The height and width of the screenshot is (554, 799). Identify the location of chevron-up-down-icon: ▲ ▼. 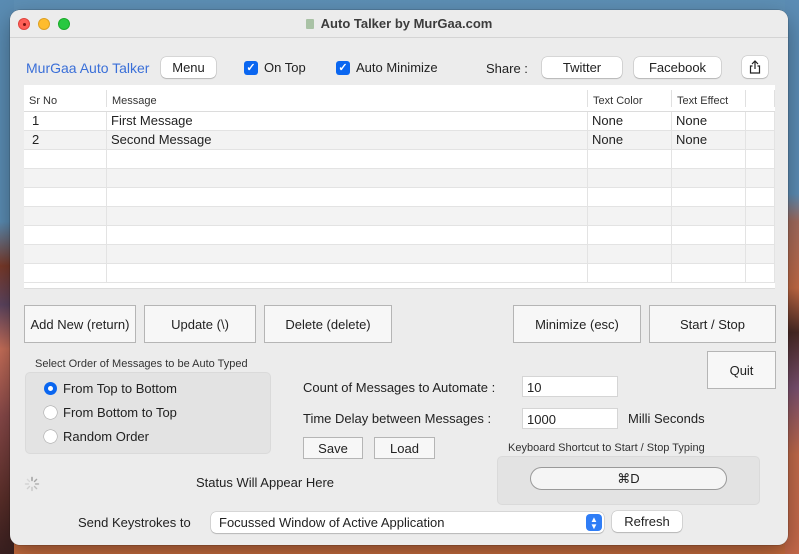
(594, 522).